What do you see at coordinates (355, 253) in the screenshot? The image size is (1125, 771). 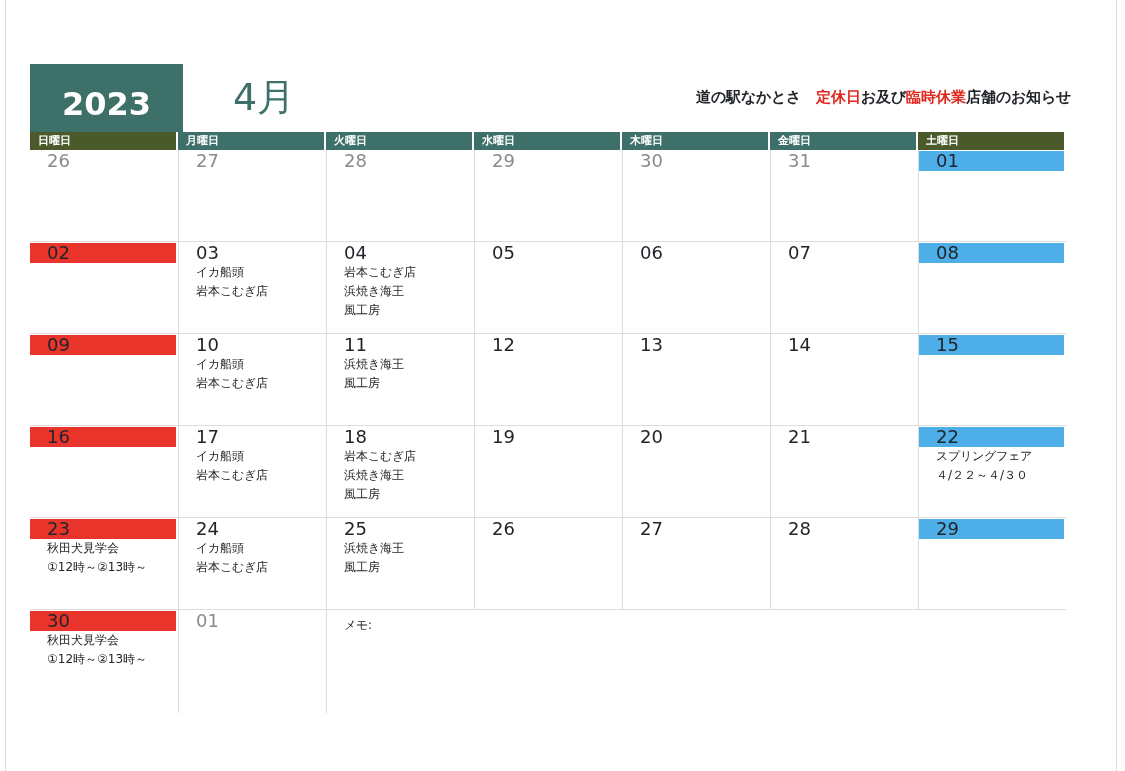 I see `day-number: 04` at bounding box center [355, 253].